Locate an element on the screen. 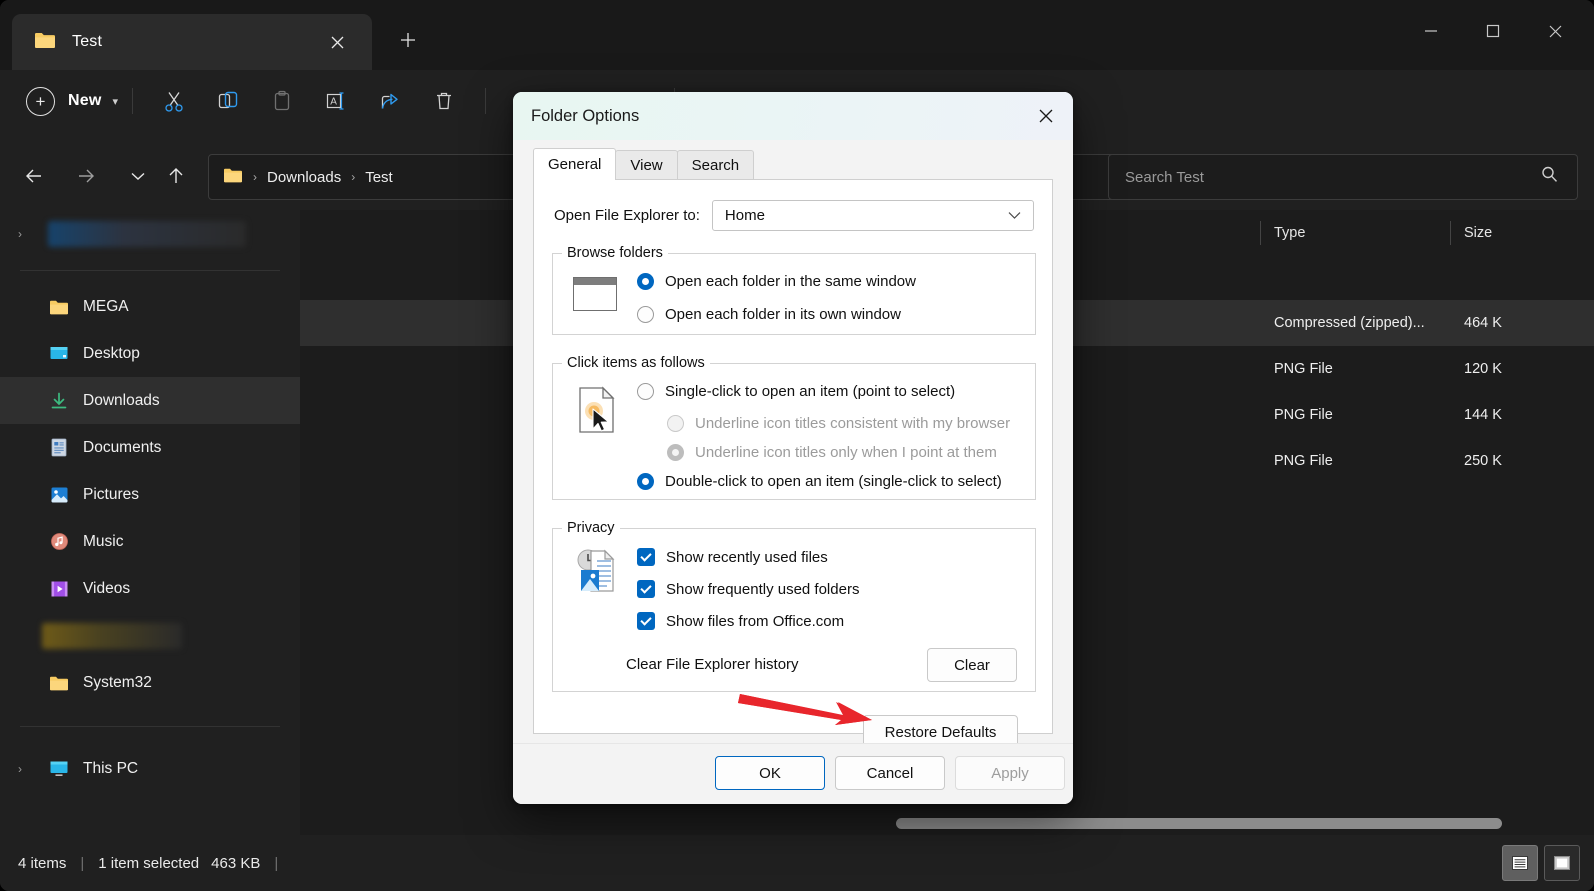 Image resolution: width=1594 pixels, height=891 pixels. tab-test: Test is located at coordinates (192, 42).